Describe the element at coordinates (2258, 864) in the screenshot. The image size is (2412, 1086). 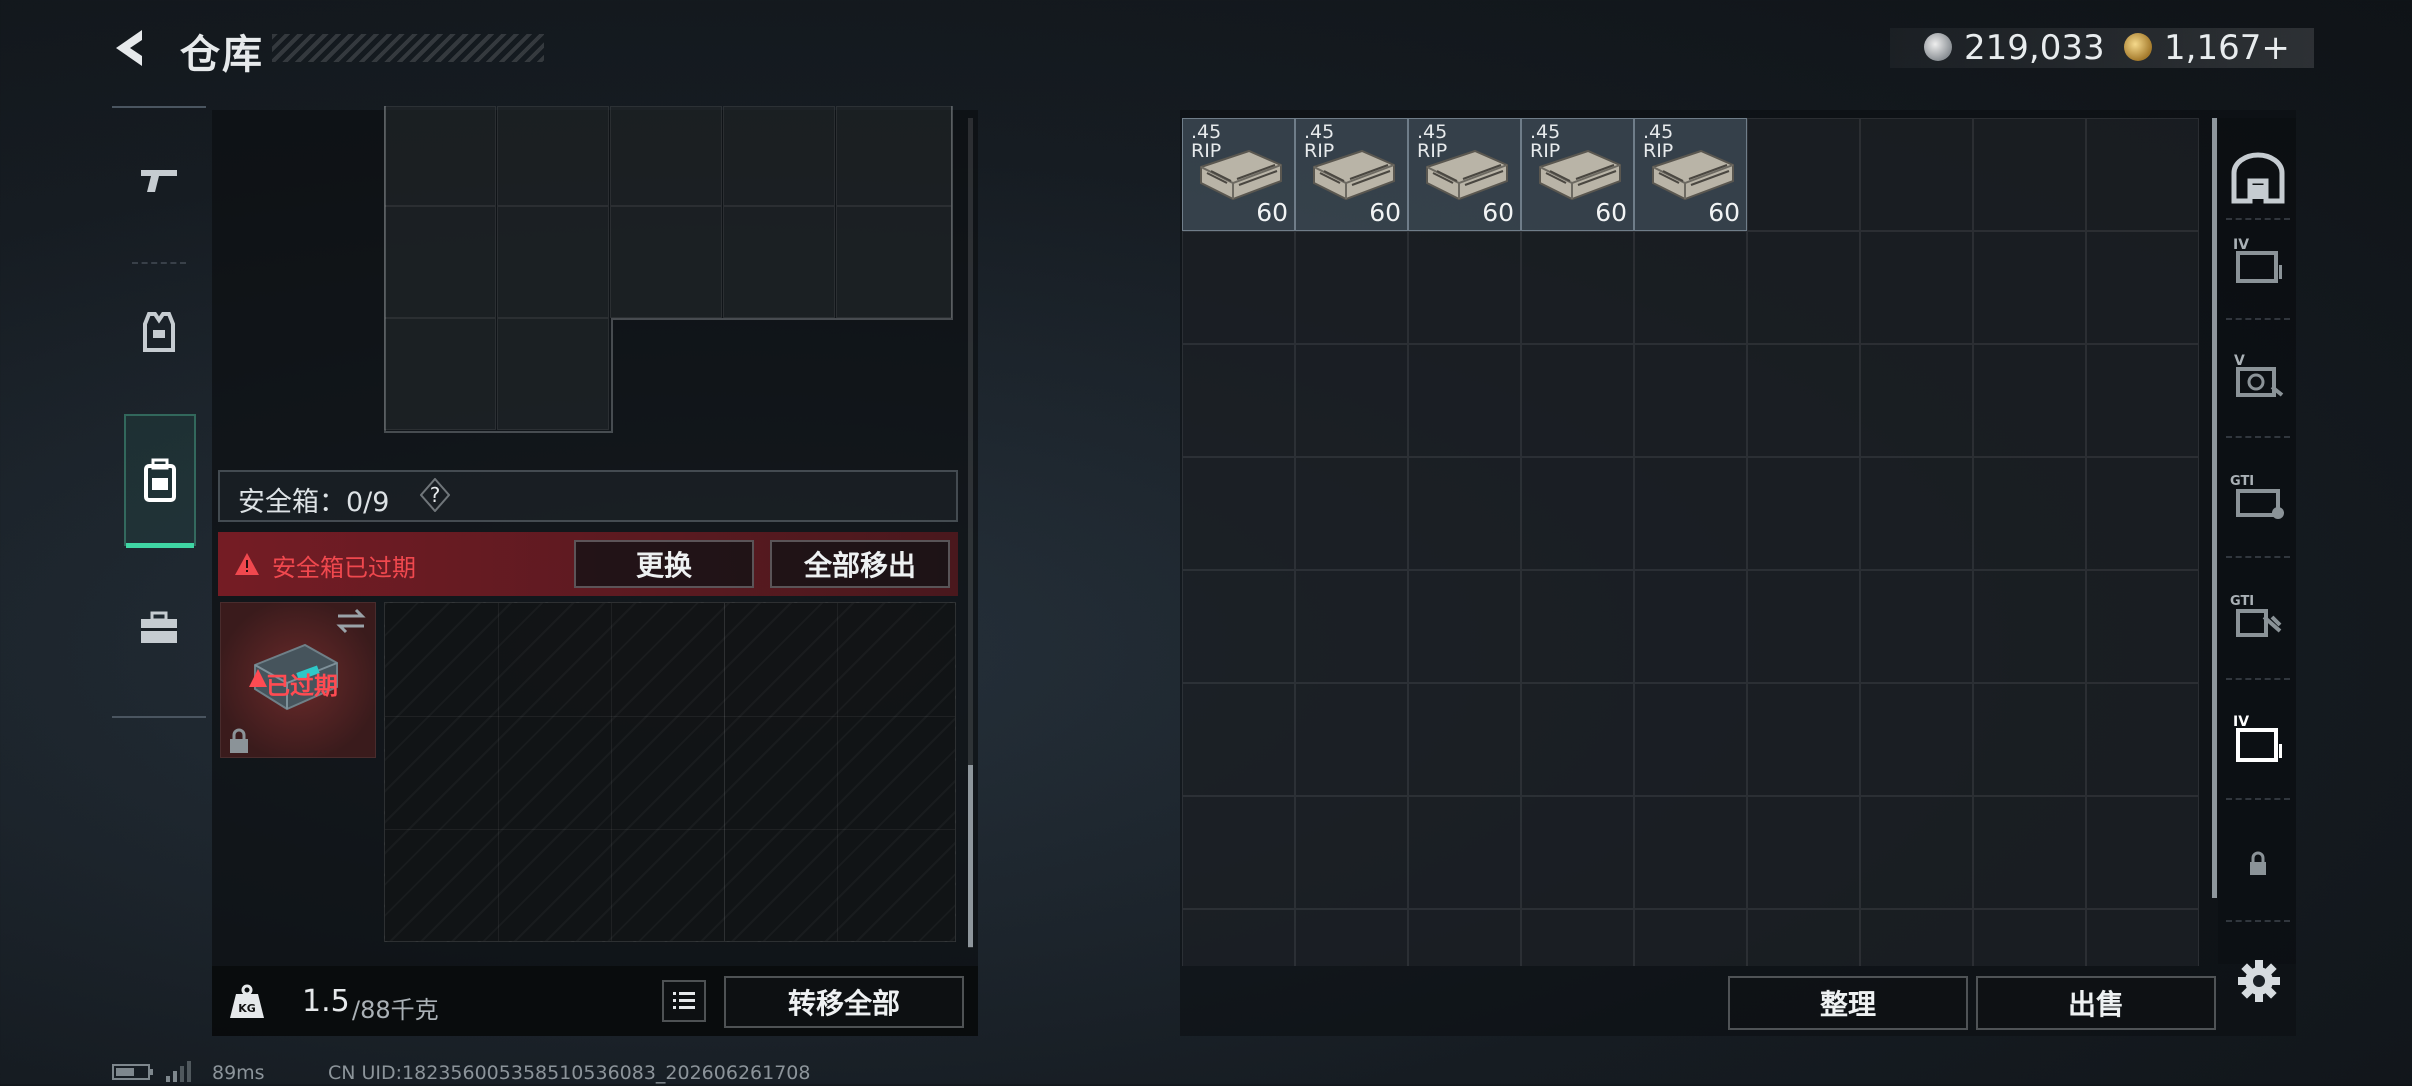
I see `tab-locked` at that location.